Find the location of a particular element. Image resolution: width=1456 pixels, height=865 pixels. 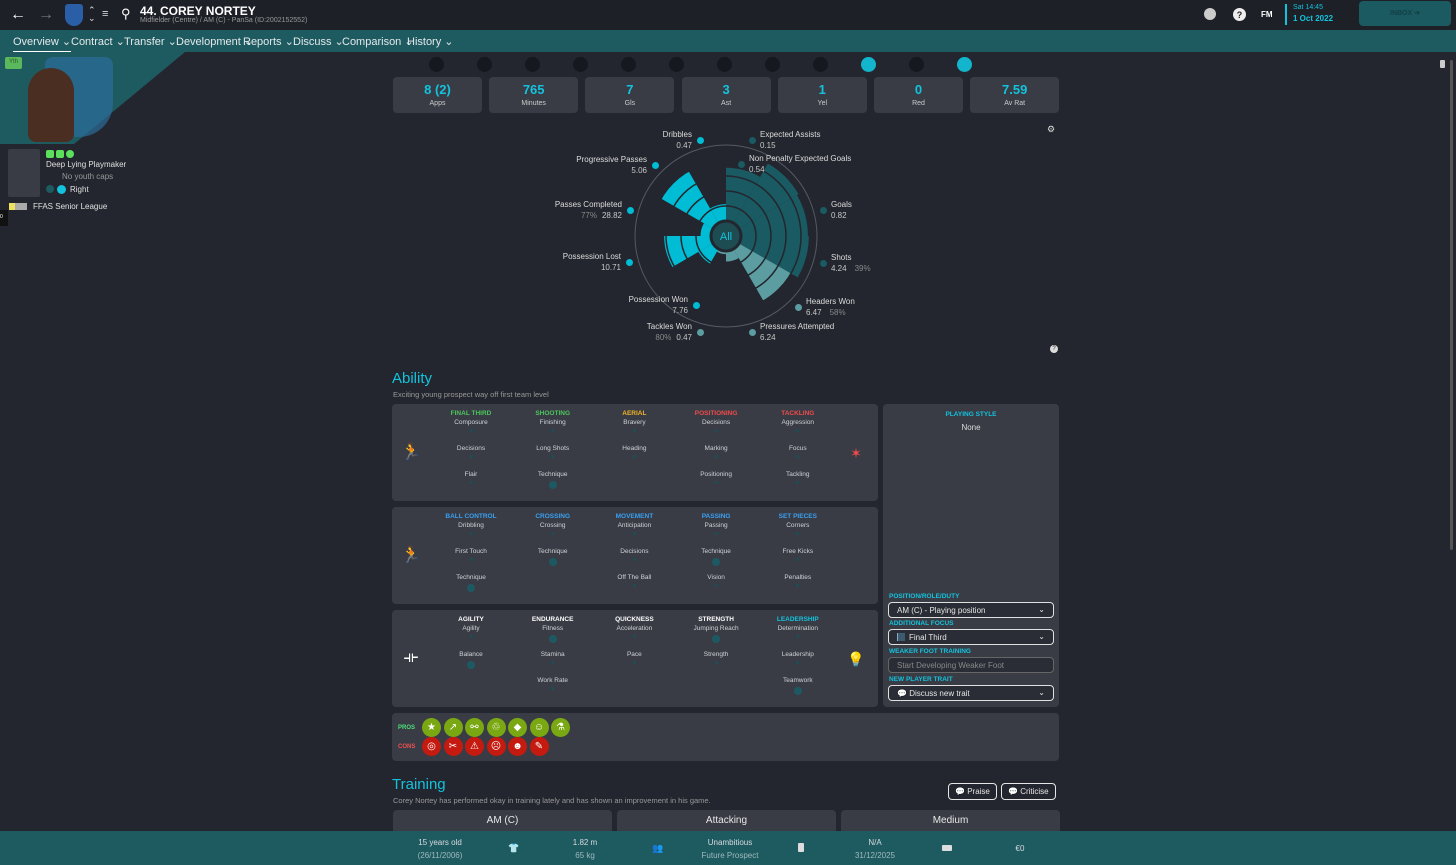

con-trait-icon: ⚠ is located at coordinates (474, 746).